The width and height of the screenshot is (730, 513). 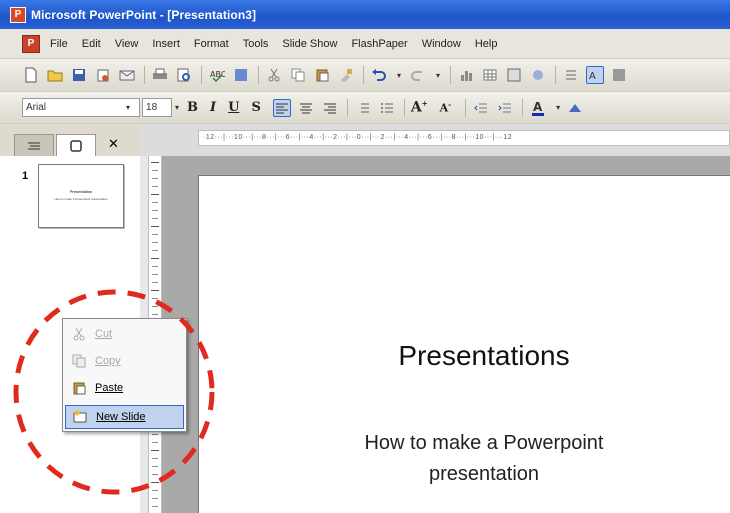 I want to click on slide-subtitle: How to make a Powerpoint presentation, so click(x=464, y=459).